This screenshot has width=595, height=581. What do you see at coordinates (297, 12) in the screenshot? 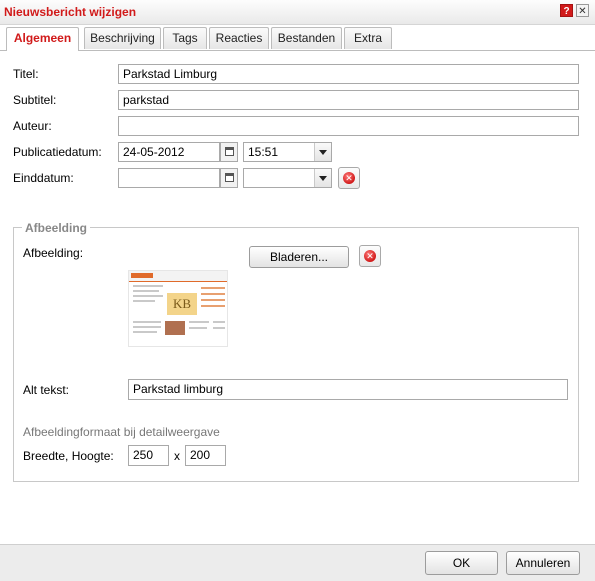
I see `title-bar: Nieuwsbericht wijzigen ? ✕` at bounding box center [297, 12].